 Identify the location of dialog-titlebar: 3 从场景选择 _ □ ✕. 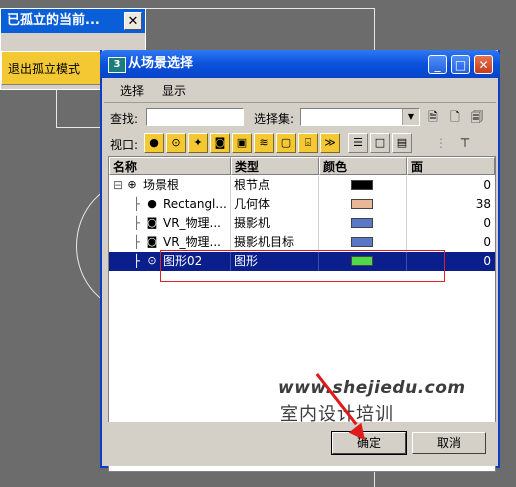
(300, 64).